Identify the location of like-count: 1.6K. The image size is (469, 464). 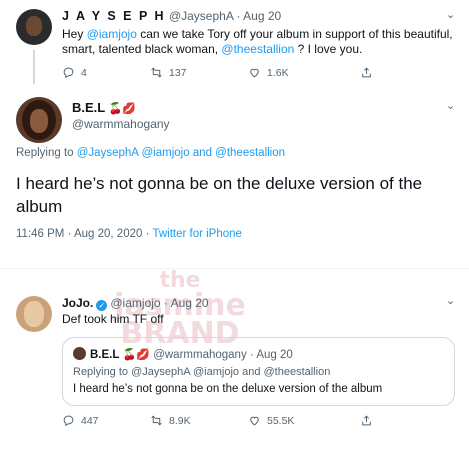
(278, 72).